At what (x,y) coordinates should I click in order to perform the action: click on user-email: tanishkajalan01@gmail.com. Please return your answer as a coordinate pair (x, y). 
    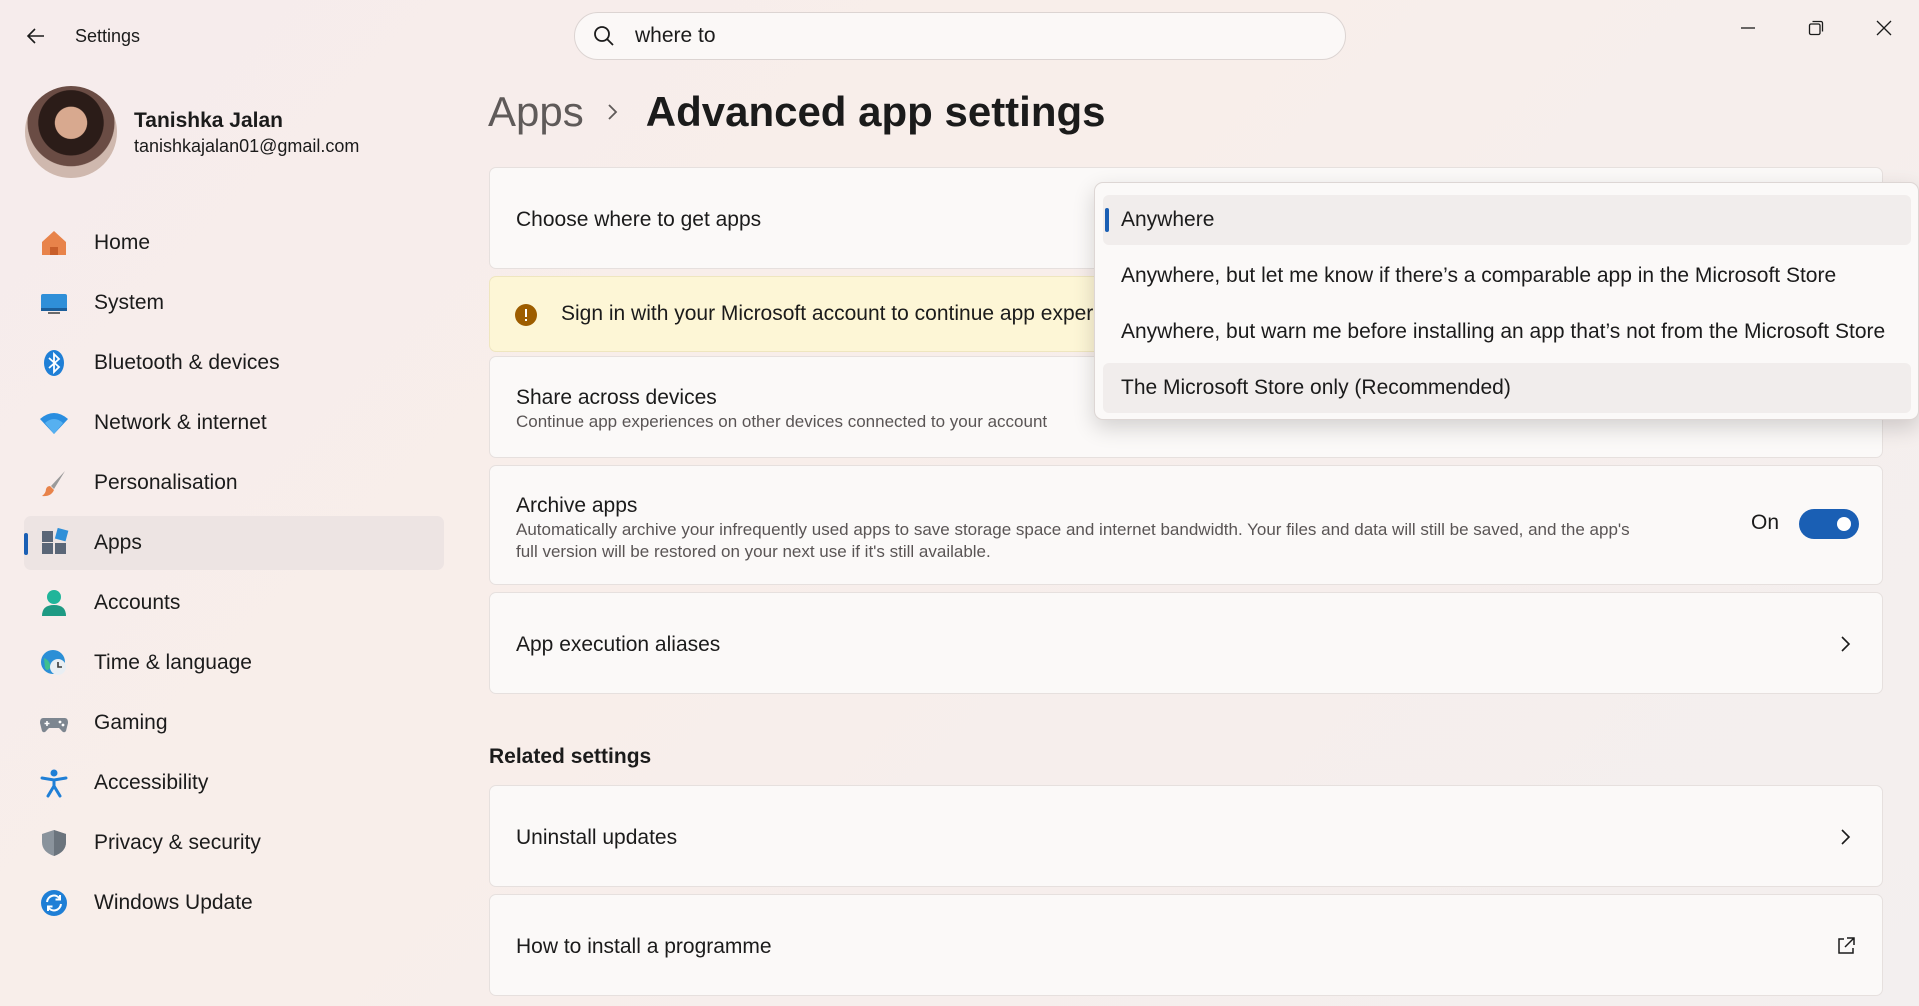
    Looking at the image, I should click on (247, 146).